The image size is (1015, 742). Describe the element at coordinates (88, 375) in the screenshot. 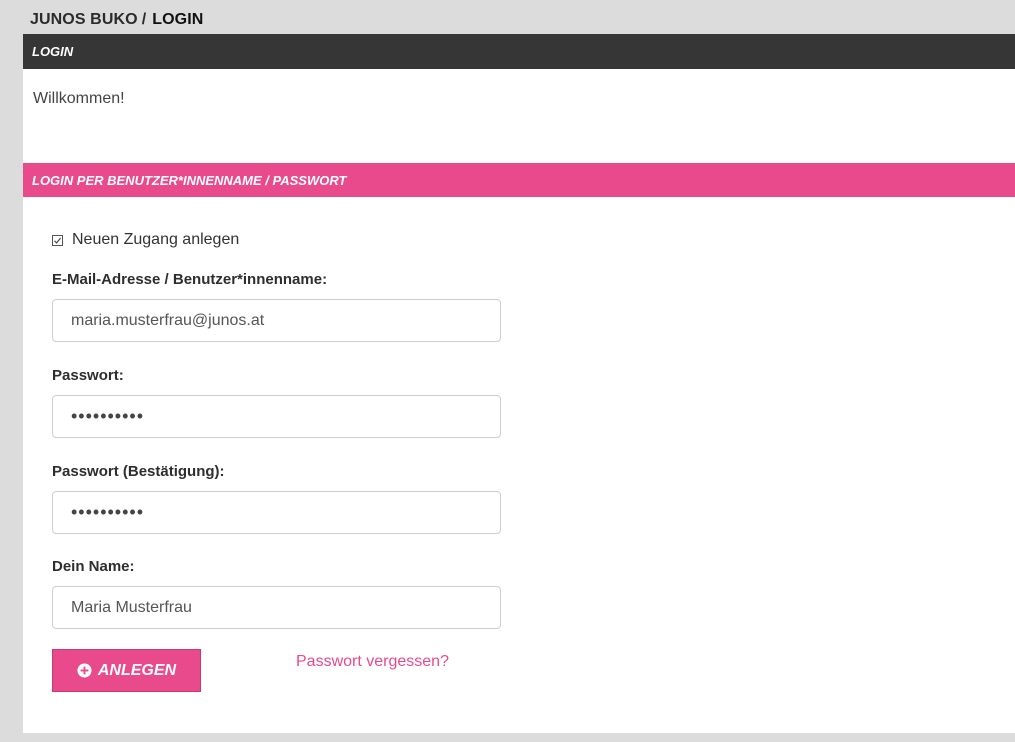

I see `password-label: Passwort:` at that location.